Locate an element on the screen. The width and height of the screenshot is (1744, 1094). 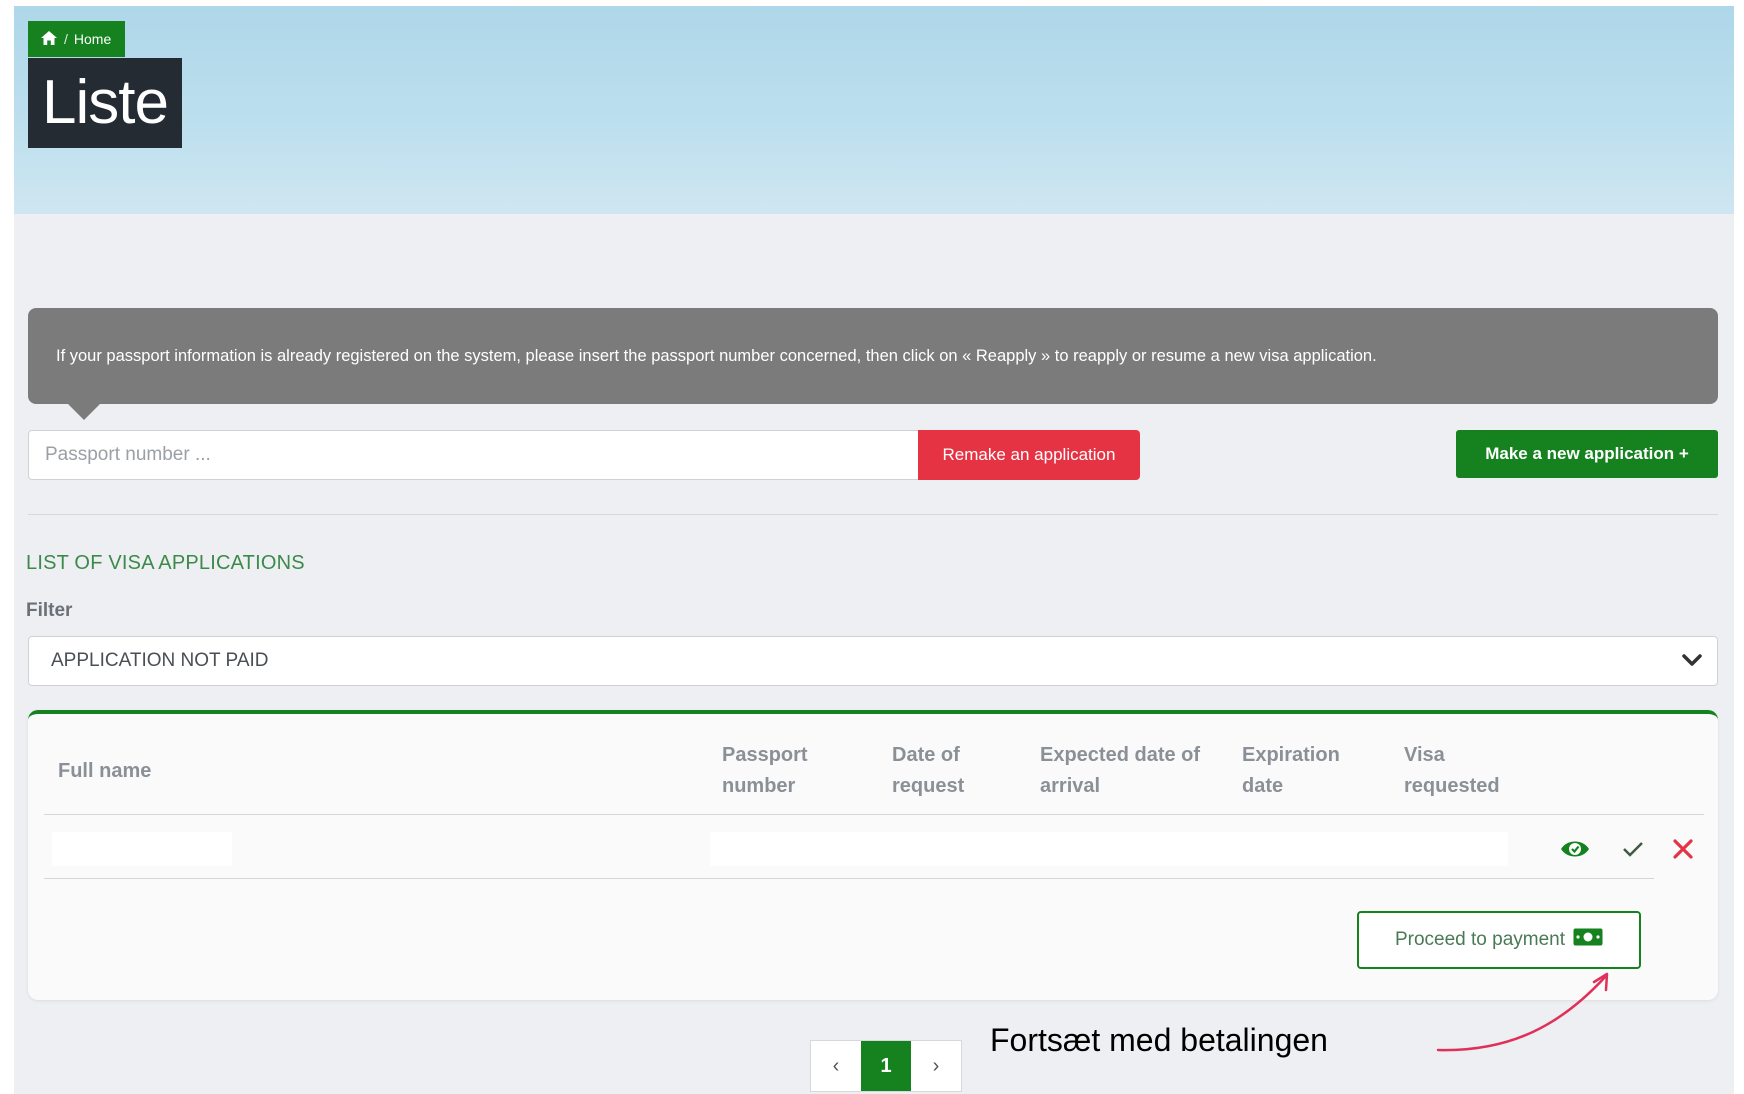
header-expiration-date: Expiration date is located at coordinates (1291, 770).